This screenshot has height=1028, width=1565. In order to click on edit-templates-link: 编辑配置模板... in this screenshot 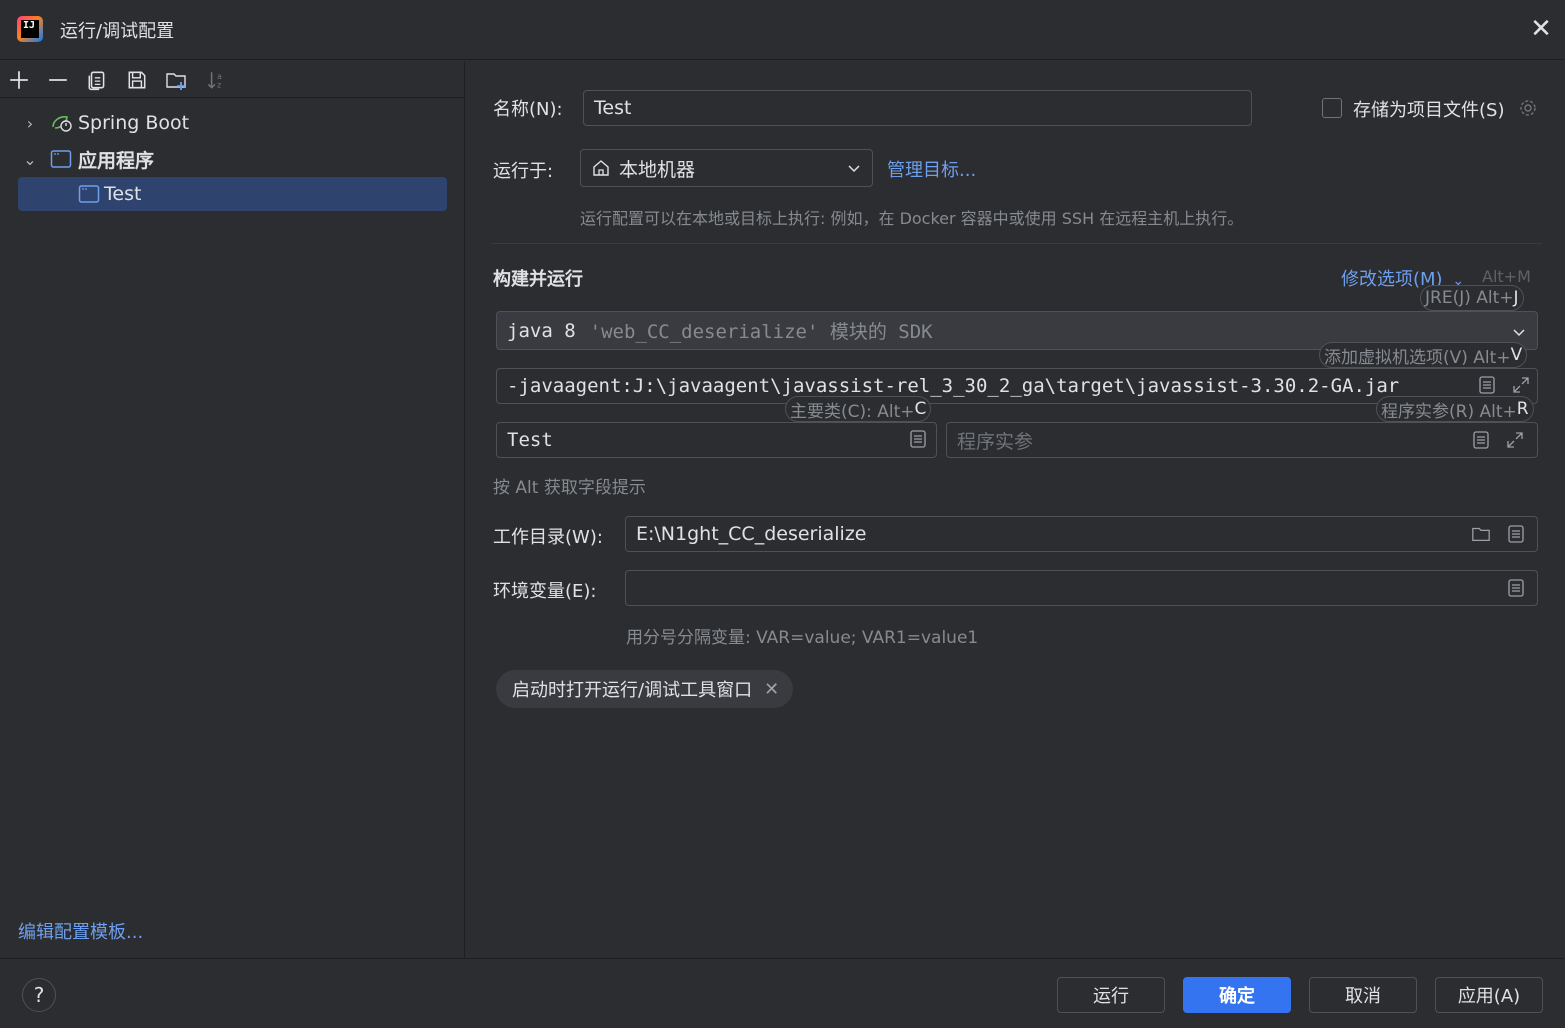, I will do `click(80, 931)`.